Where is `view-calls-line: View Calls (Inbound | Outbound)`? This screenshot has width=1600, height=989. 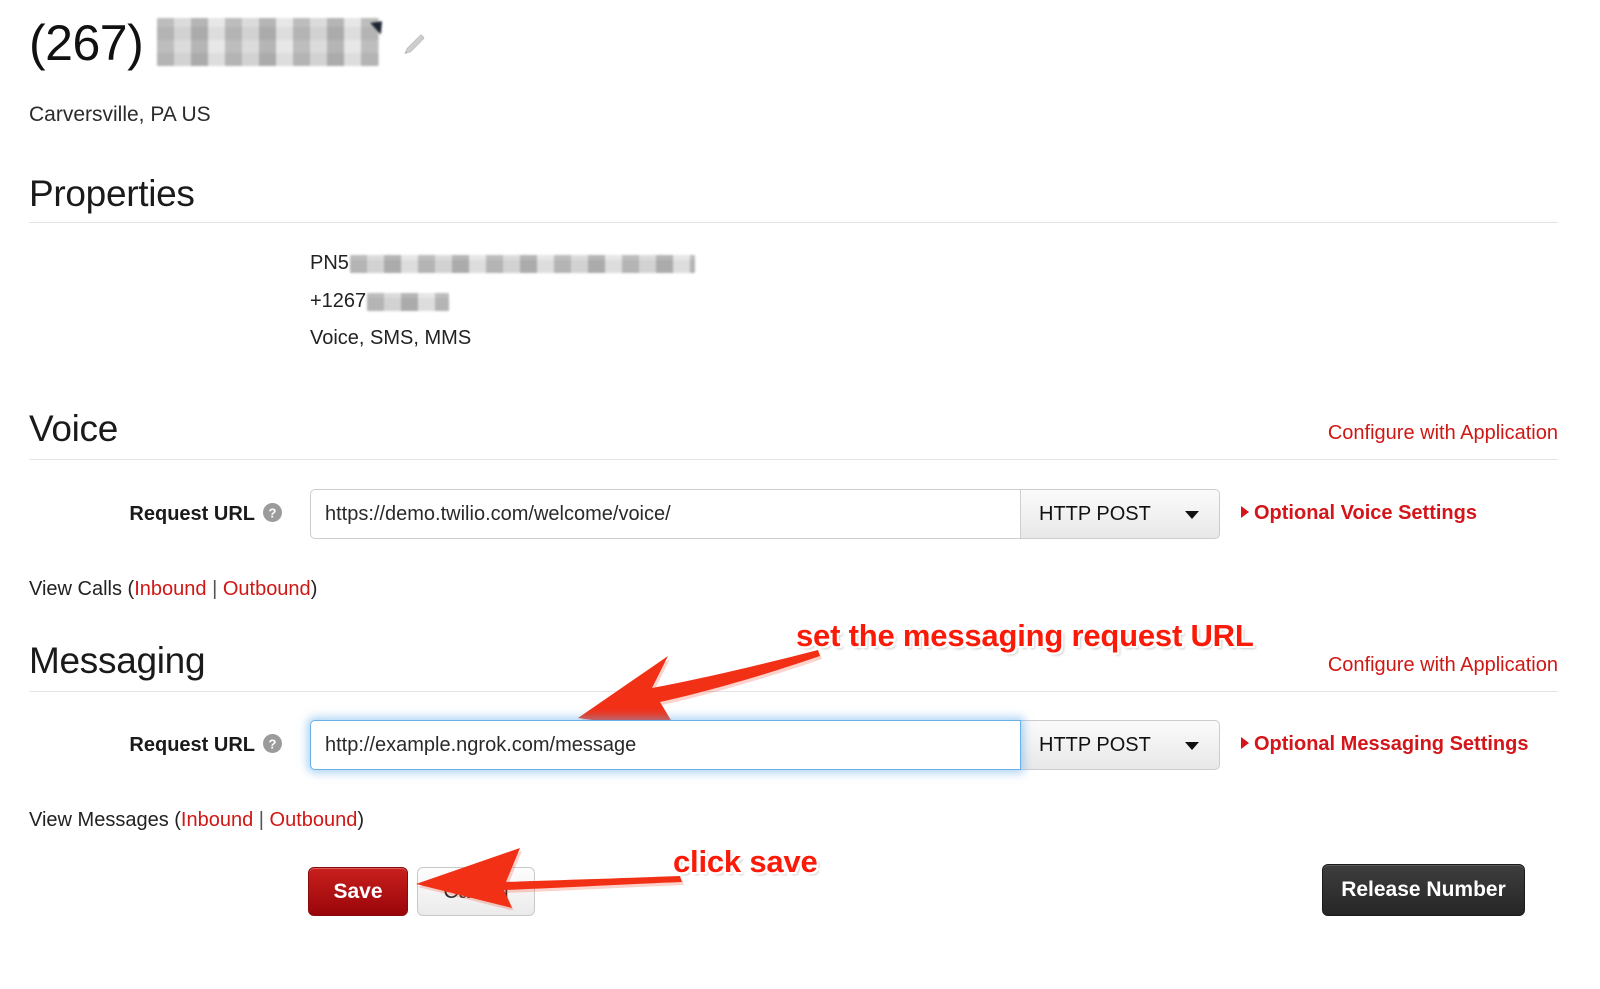
view-calls-line: View Calls (Inbound | Outbound) is located at coordinates (173, 589).